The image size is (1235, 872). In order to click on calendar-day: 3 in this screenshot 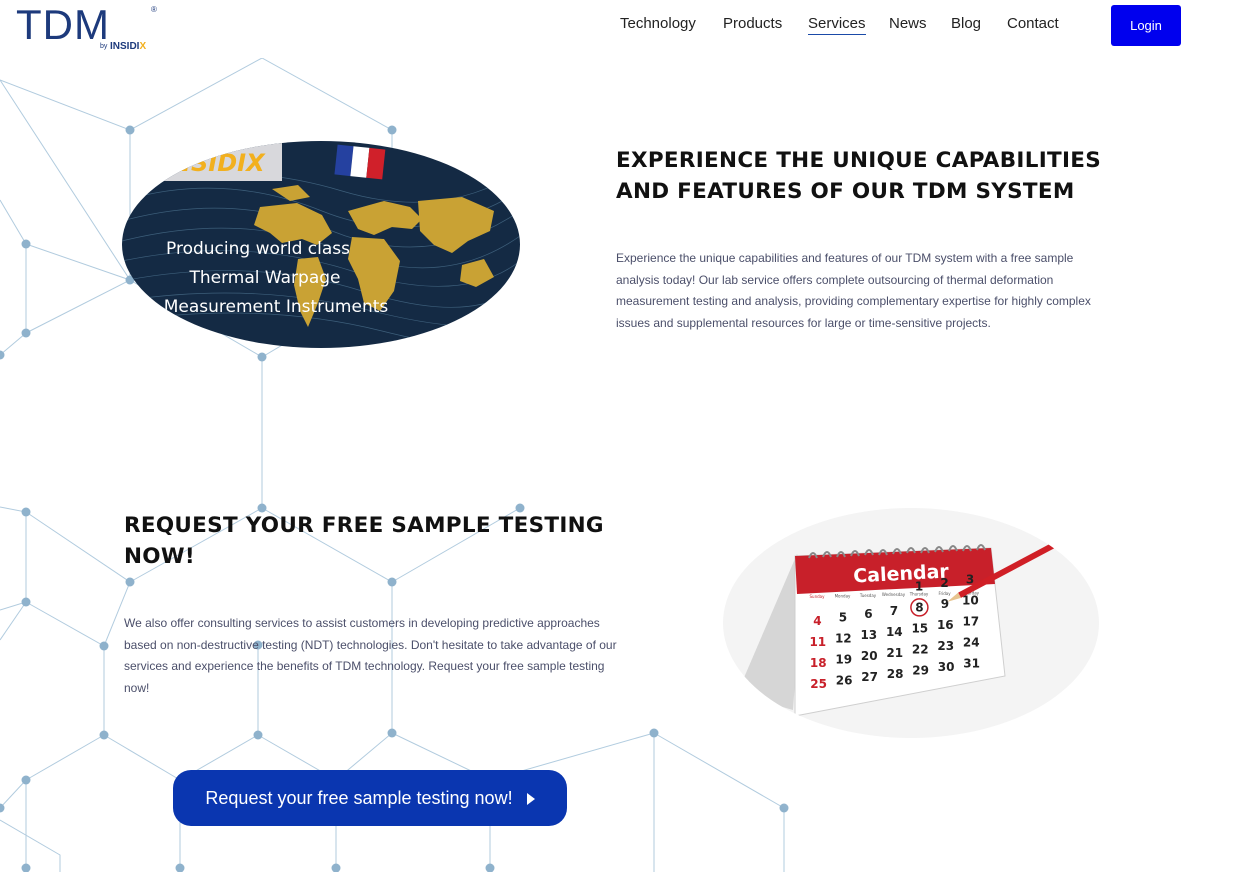, I will do `click(970, 580)`.